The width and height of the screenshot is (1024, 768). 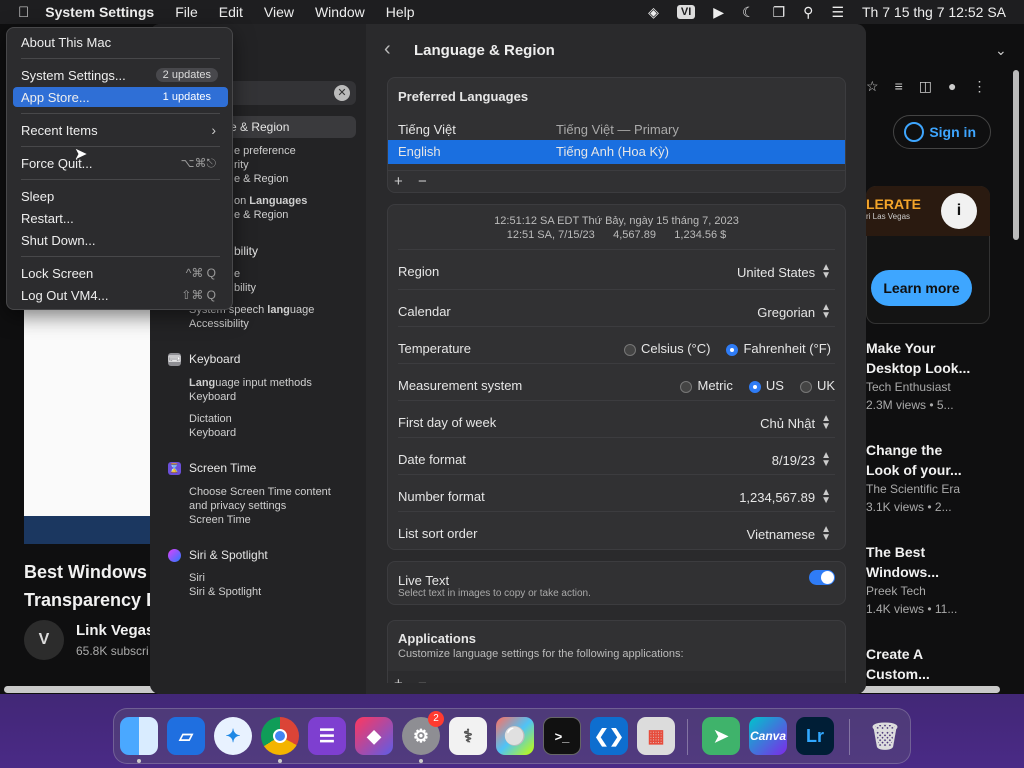 What do you see at coordinates (896, 552) in the screenshot?
I see `video-title: The Best` at bounding box center [896, 552].